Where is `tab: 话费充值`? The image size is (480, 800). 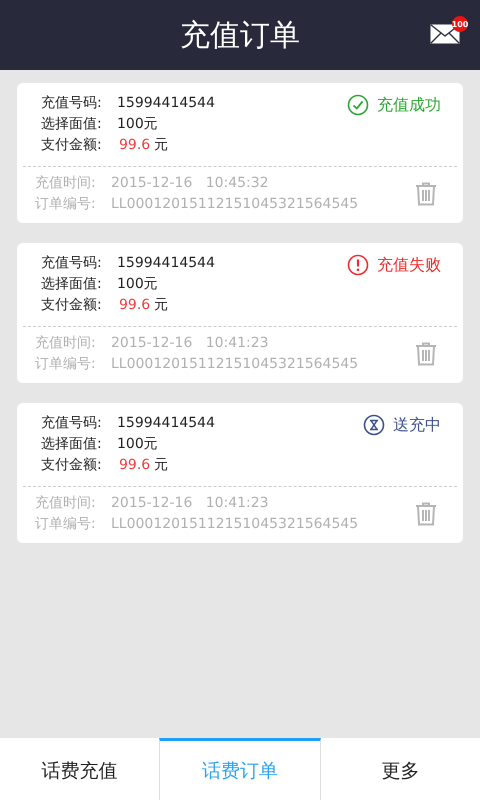
tab: 话费充值 is located at coordinates (80, 769).